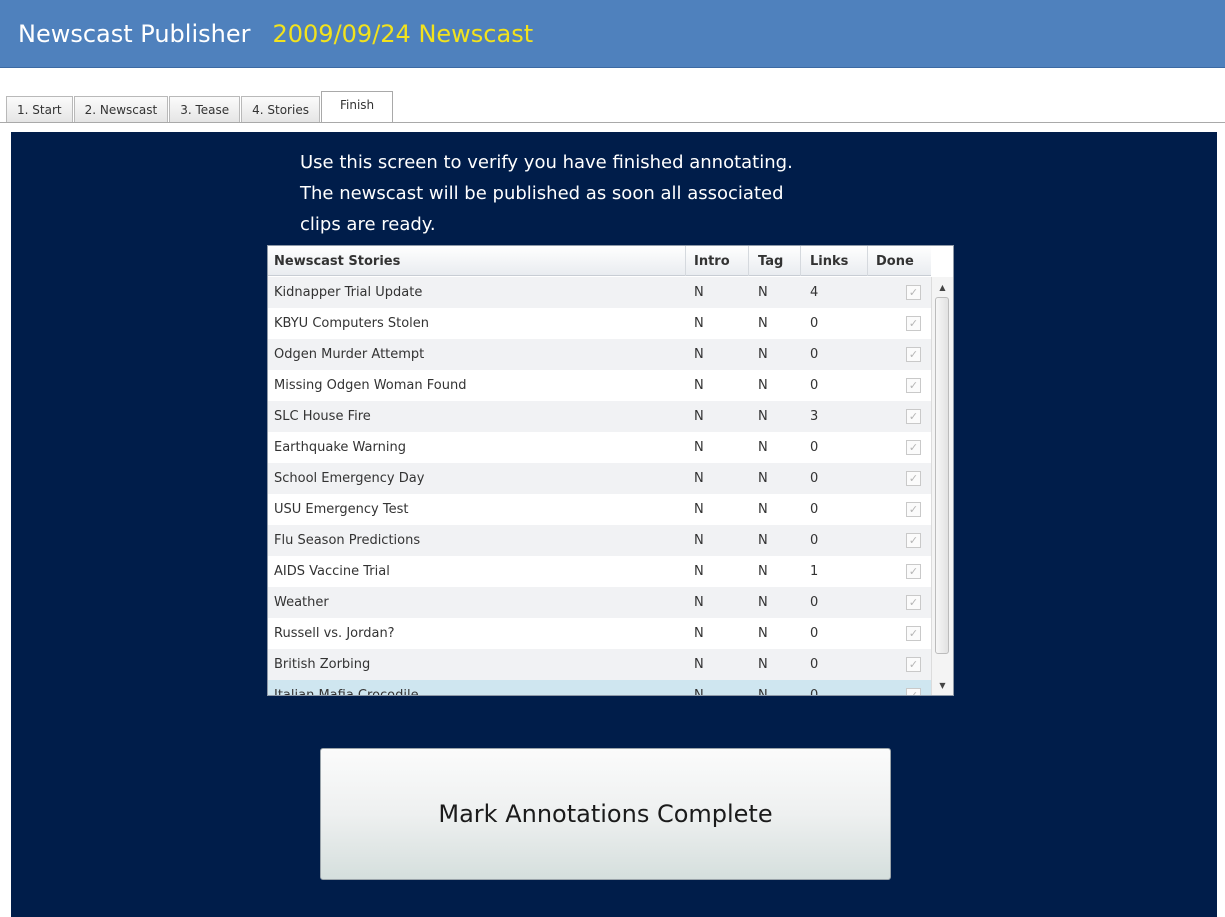 This screenshot has width=1225, height=917. What do you see at coordinates (134, 33) in the screenshot?
I see `app-title: Newscast Publisher` at bounding box center [134, 33].